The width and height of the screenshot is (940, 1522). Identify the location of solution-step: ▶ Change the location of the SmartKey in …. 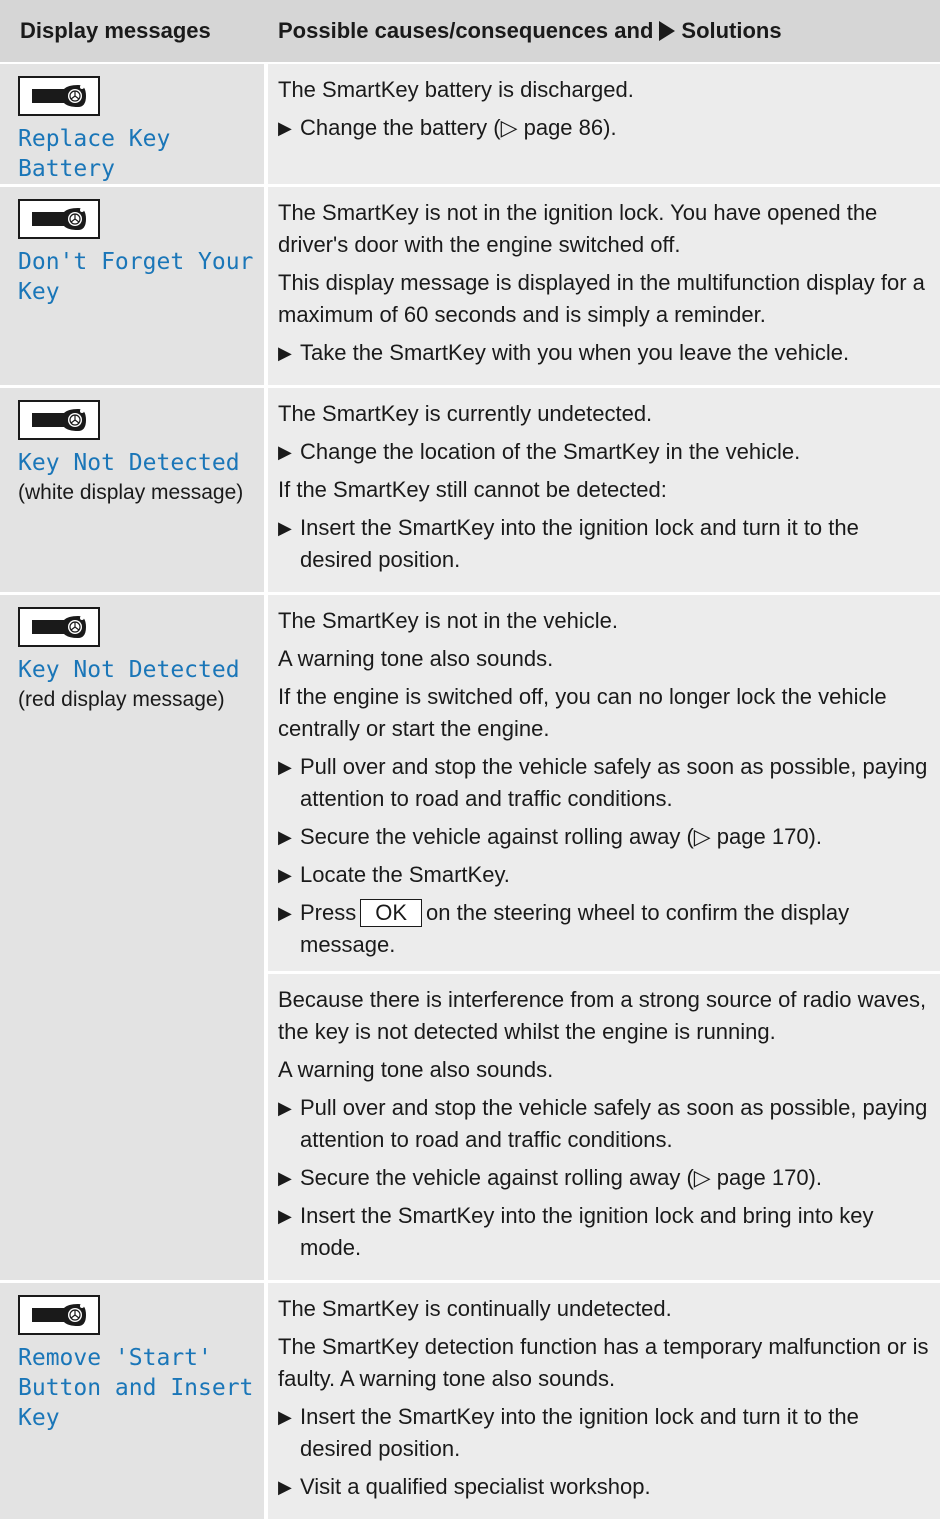
(606, 452).